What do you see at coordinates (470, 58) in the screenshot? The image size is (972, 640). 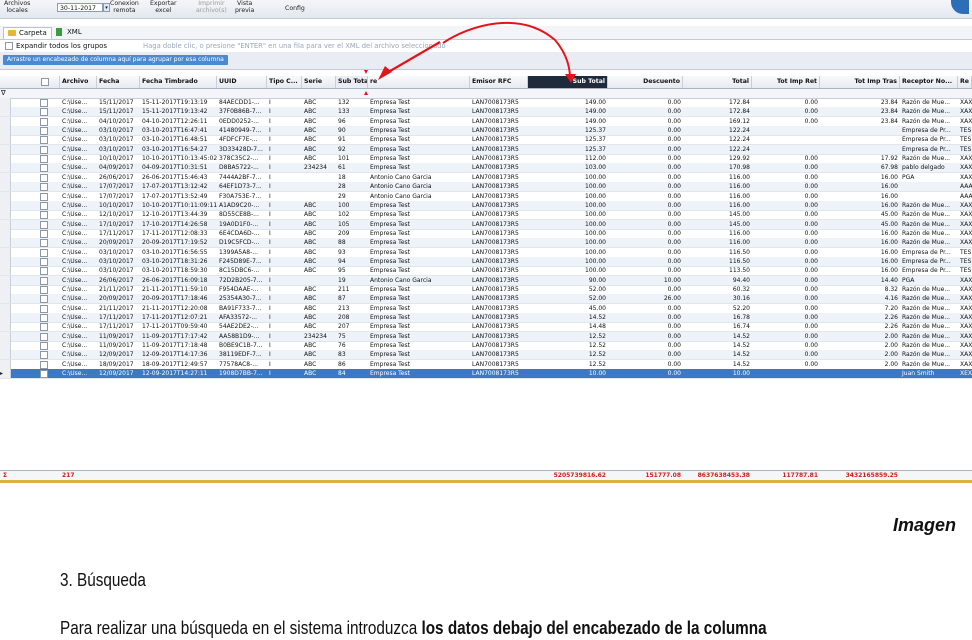 I see `annotation-arrows` at bounding box center [470, 58].